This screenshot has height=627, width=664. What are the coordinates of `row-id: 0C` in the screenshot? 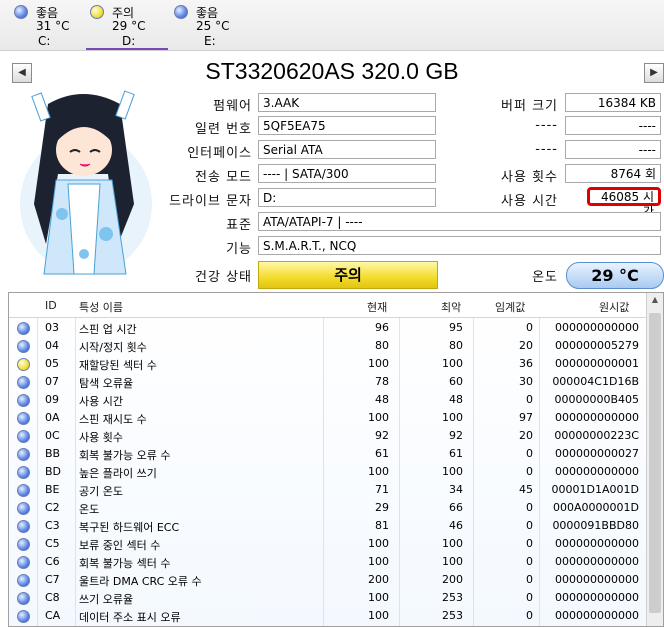 It's located at (52, 435).